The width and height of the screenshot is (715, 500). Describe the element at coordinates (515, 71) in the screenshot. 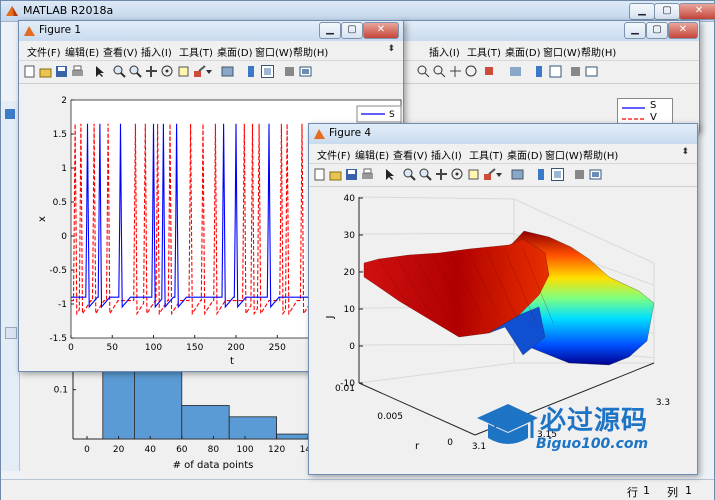

I see `link-icon` at that location.